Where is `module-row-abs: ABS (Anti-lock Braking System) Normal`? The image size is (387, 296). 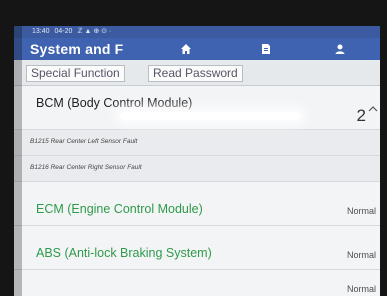
module-row-abs: ABS (Anti-lock Braking System) Normal is located at coordinates (197, 248).